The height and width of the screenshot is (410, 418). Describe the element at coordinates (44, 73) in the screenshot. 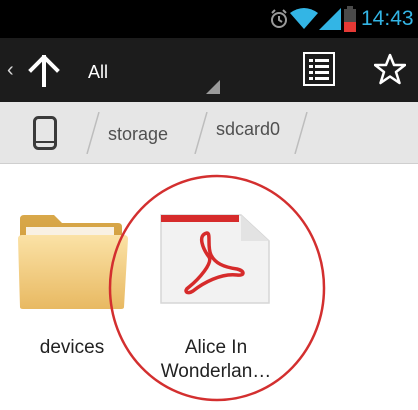

I see `up-arrow-icon` at that location.